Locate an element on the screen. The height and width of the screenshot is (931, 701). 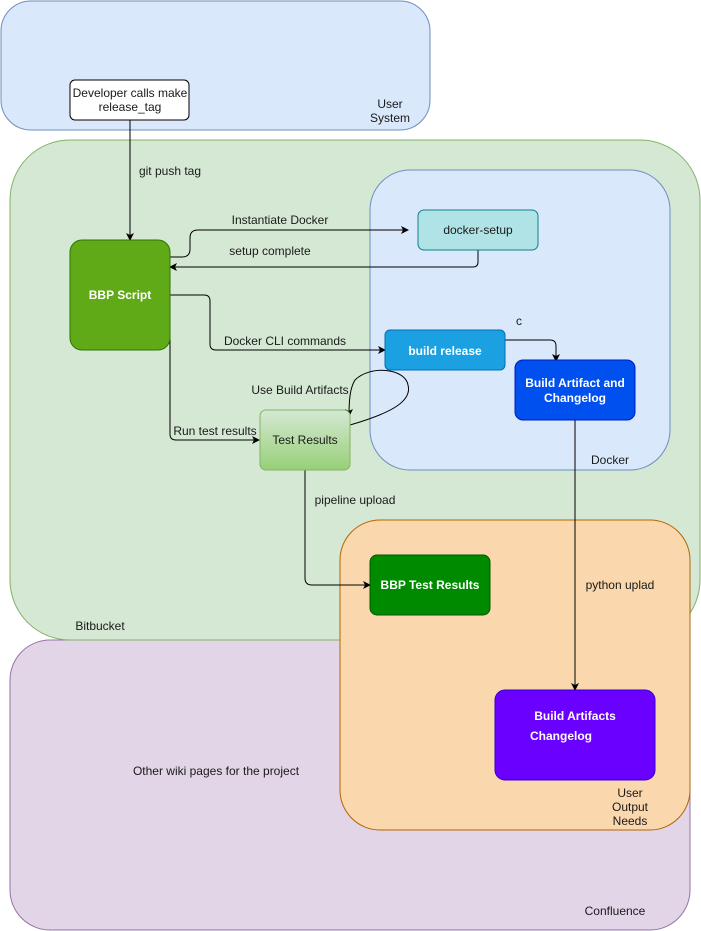
bbp-script-label: BBP Script is located at coordinates (120, 295).